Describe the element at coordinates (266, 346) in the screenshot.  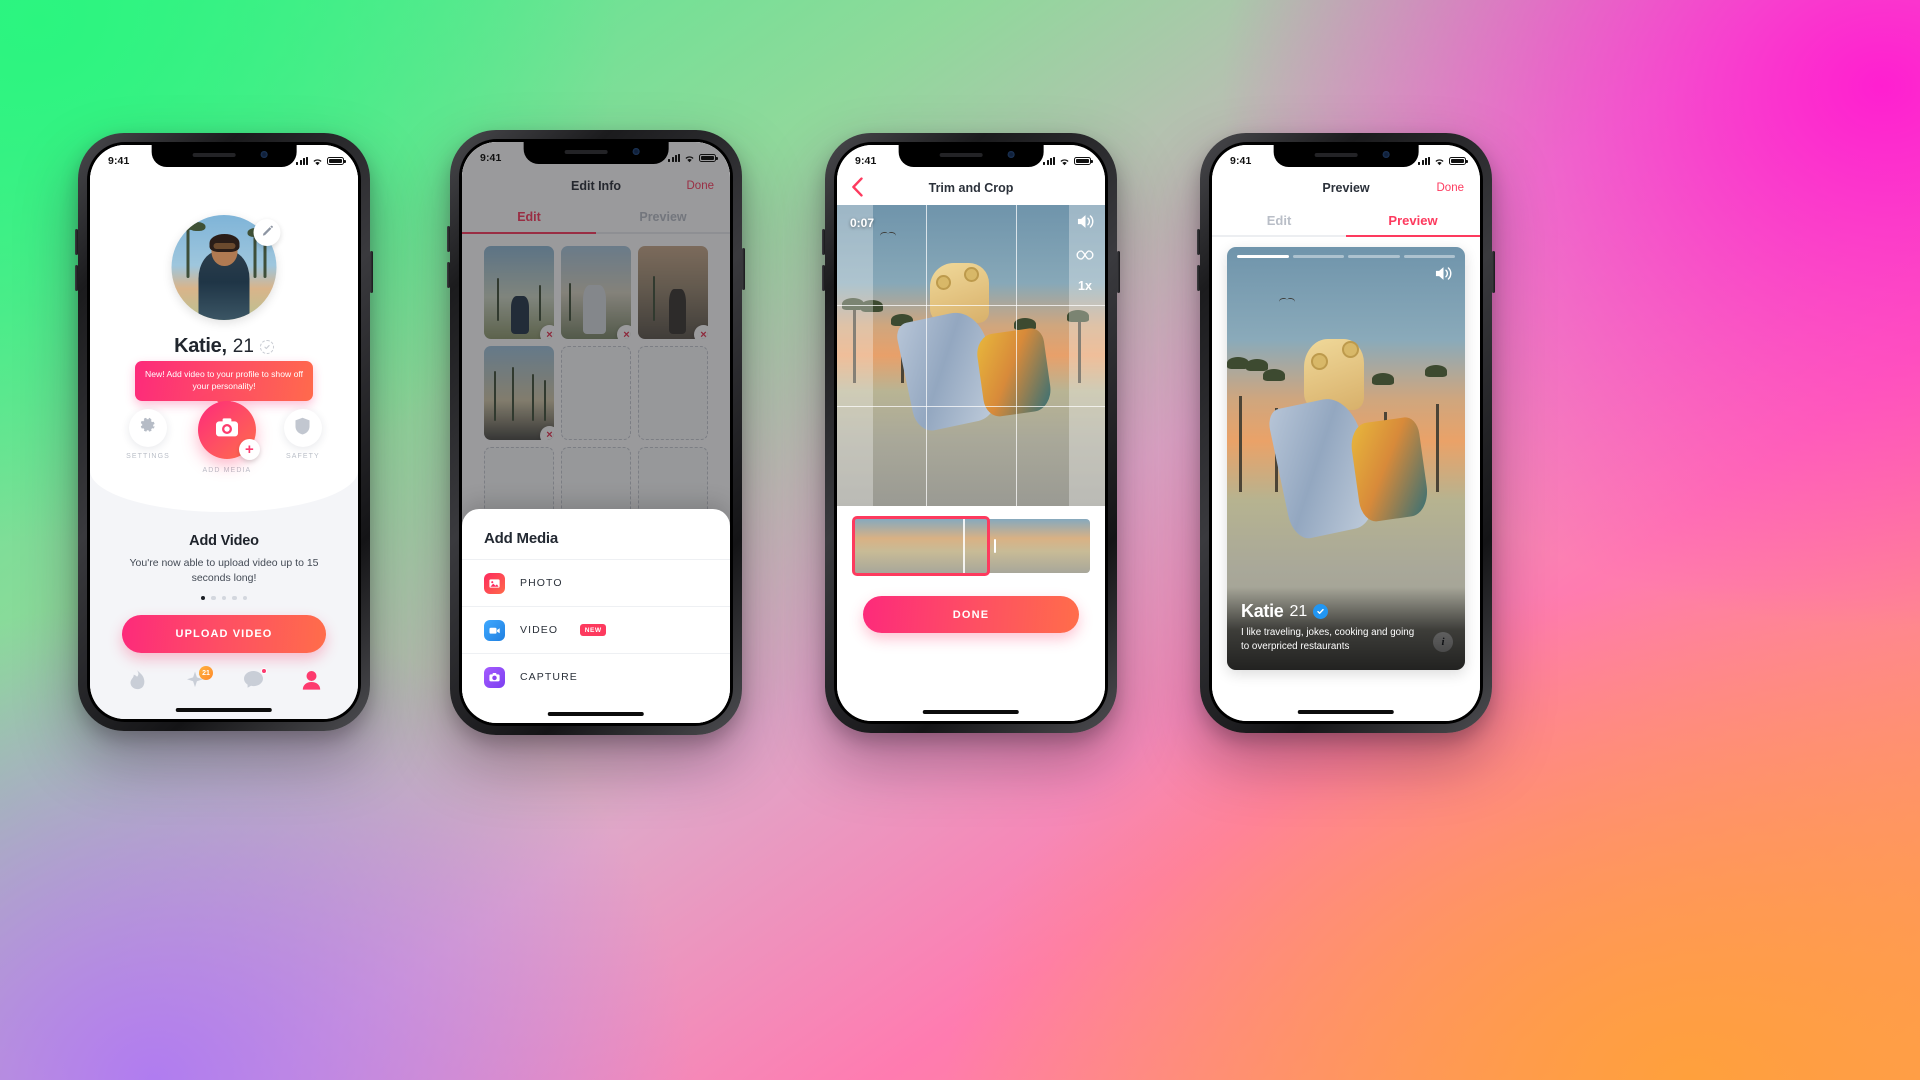
I see `check-circle-dashed-icon` at that location.